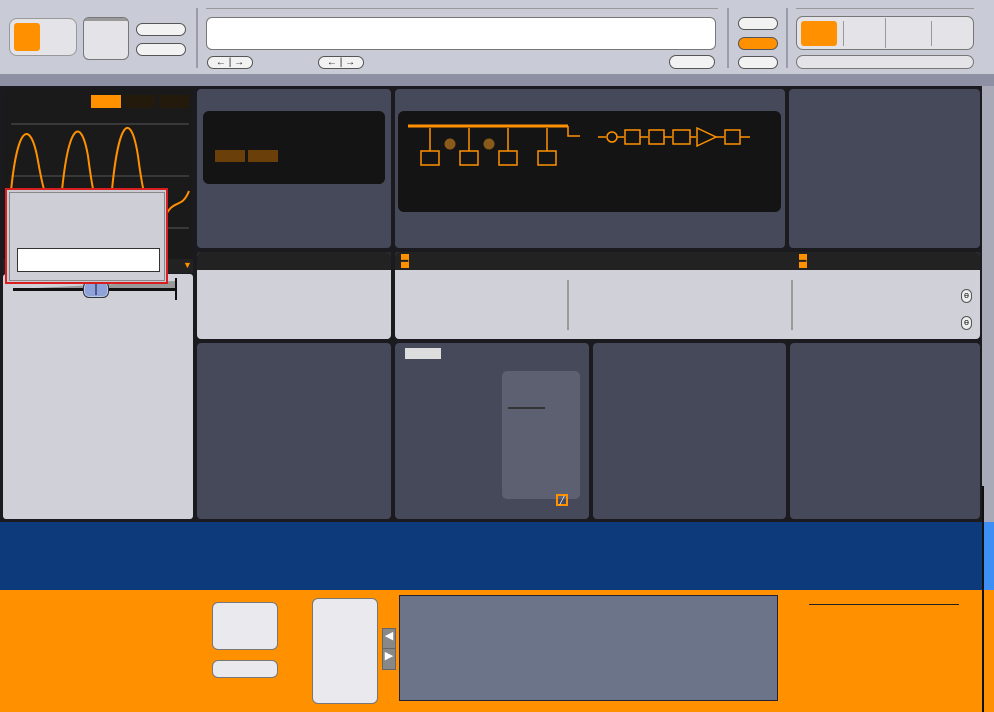  I want to click on routing-display, so click(589, 161).